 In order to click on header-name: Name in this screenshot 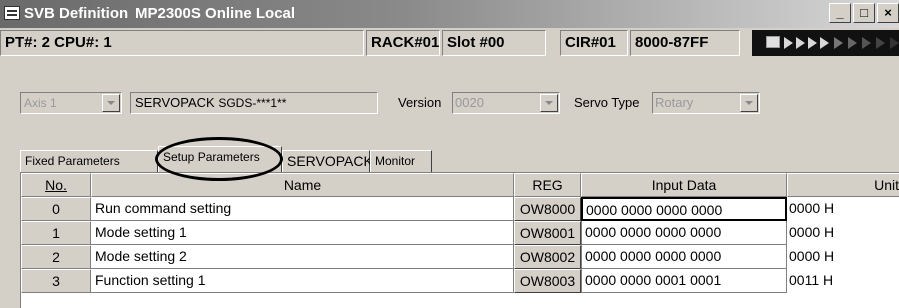, I will do `click(302, 185)`.